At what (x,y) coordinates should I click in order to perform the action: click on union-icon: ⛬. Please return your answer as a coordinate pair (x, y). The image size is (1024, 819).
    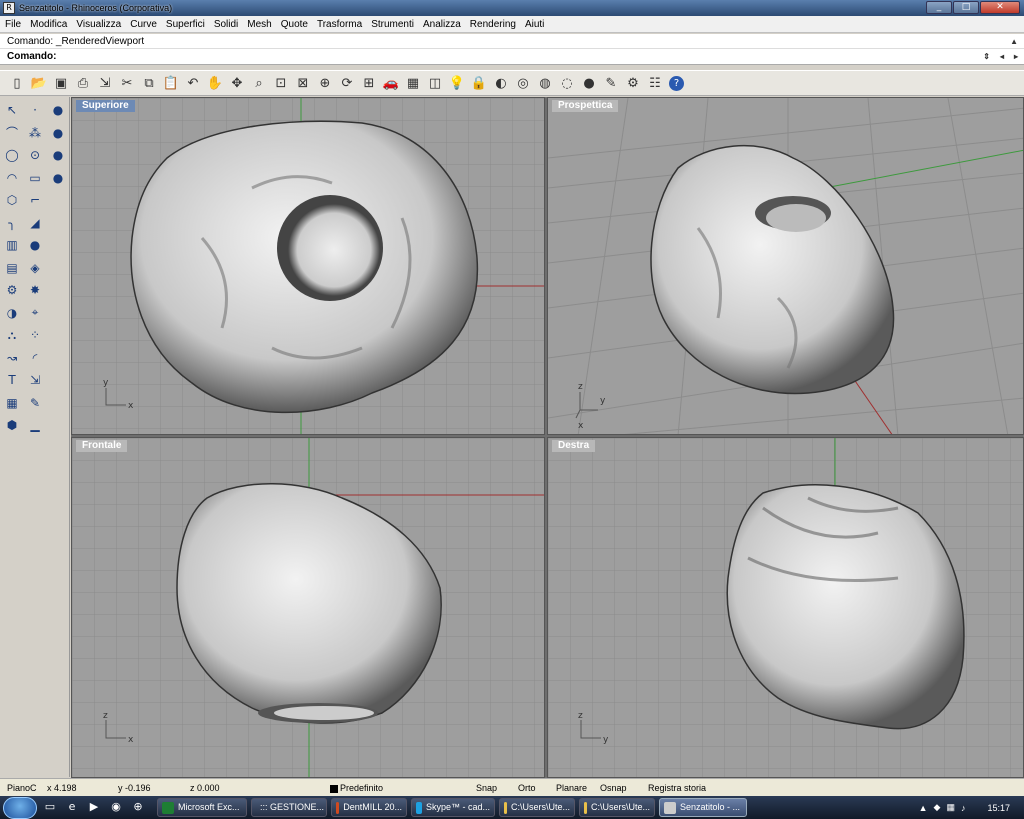
    Looking at the image, I should click on (12, 335).